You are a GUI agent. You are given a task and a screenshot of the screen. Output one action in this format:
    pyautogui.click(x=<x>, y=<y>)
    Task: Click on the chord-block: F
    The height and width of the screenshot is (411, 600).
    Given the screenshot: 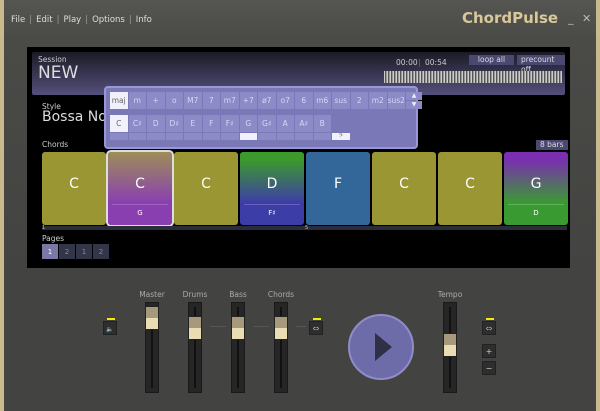 What is the action you would take?
    pyautogui.click(x=338, y=188)
    